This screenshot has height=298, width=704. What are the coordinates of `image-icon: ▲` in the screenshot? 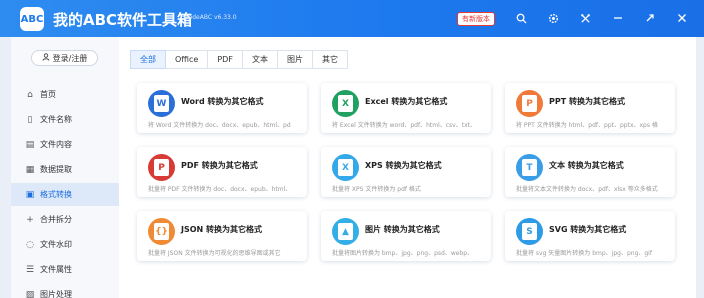 It's located at (345, 231).